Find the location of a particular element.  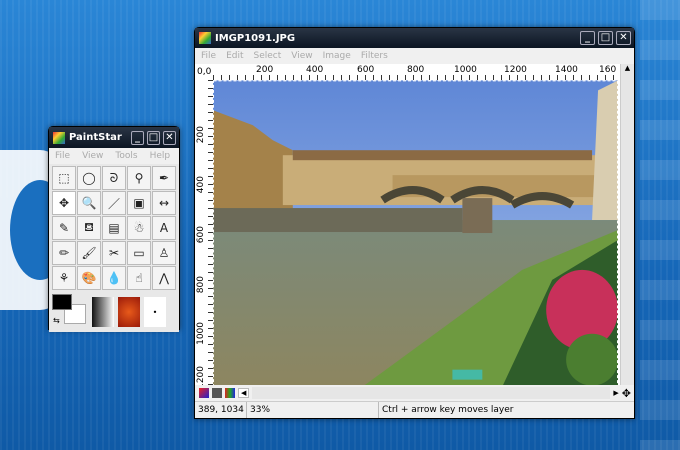

pattern-swatch is located at coordinates (129, 312).